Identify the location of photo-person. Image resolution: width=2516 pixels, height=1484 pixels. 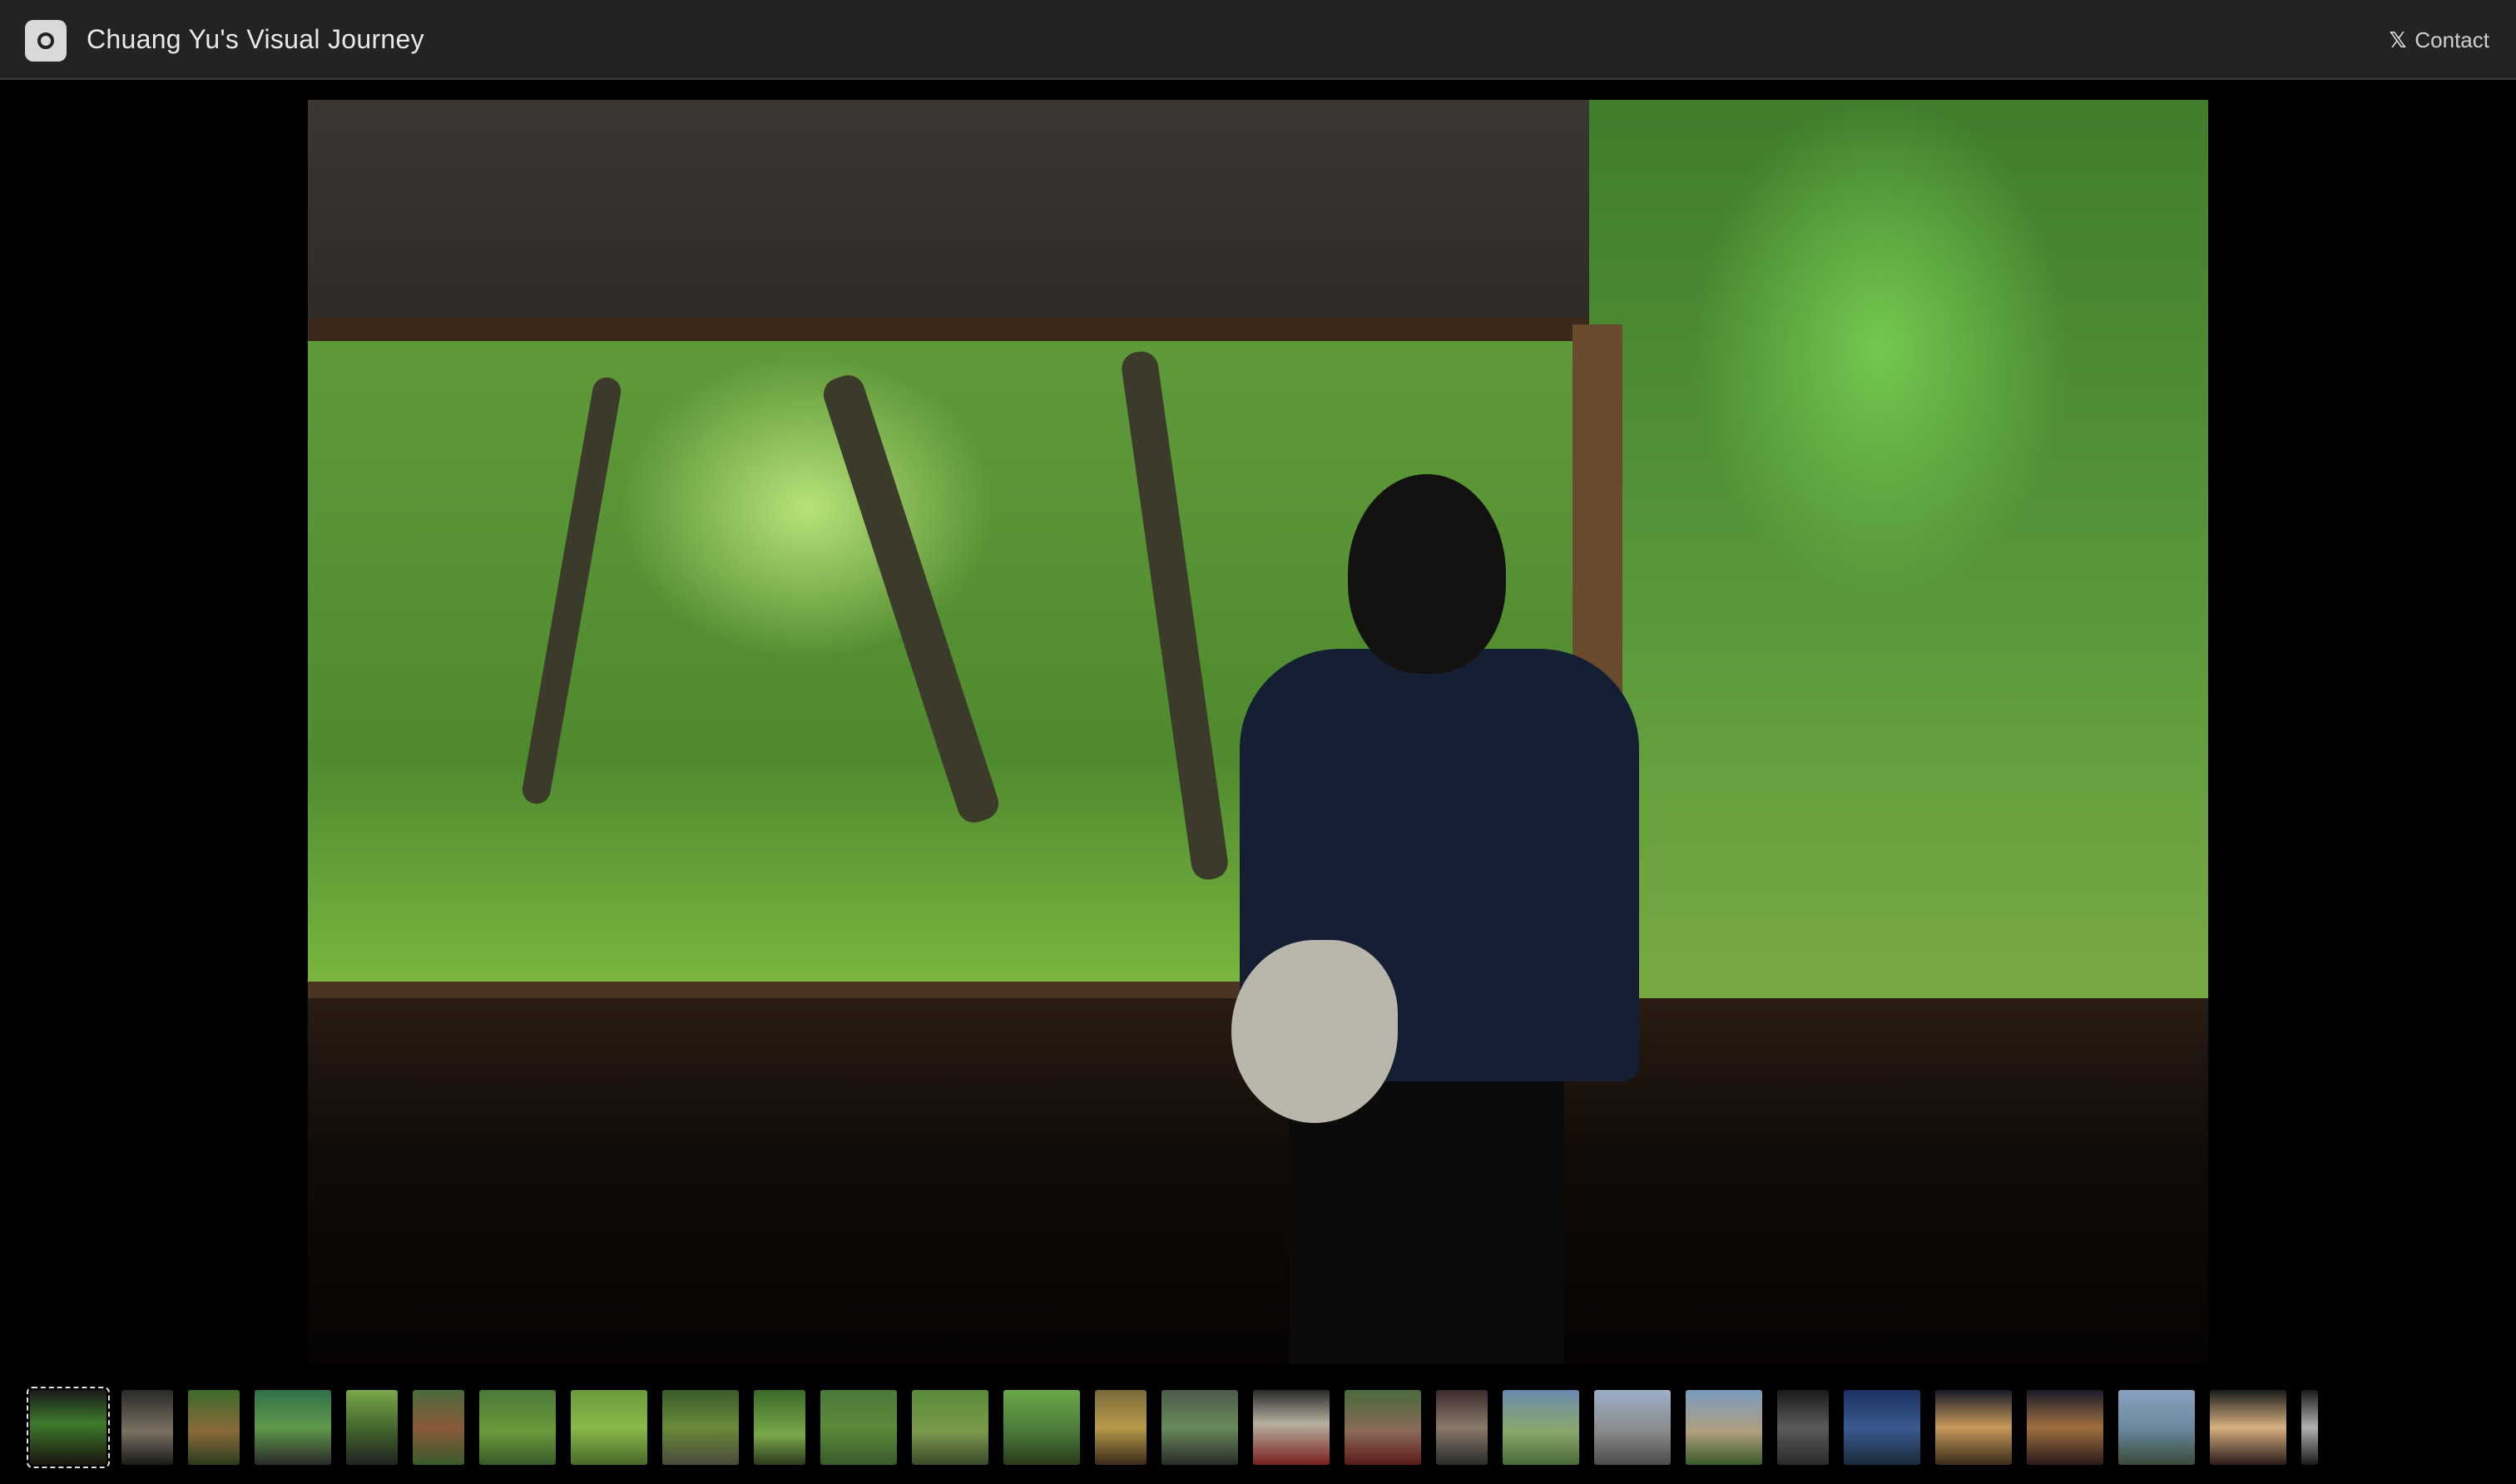
(1439, 919).